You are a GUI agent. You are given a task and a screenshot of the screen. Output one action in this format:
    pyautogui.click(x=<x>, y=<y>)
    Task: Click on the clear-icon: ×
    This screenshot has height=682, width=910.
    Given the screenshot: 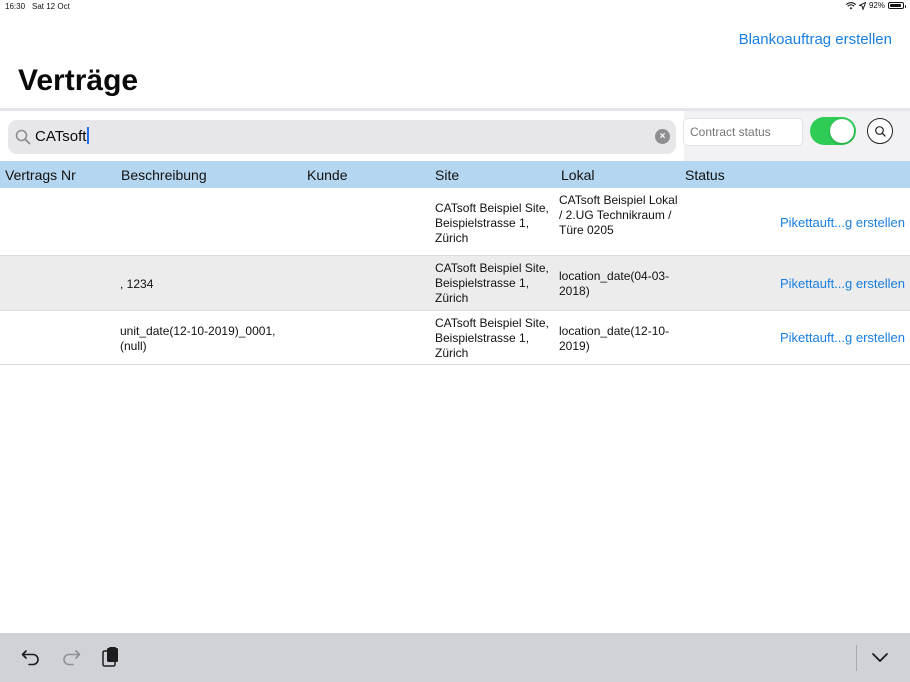 What is the action you would take?
    pyautogui.click(x=662, y=136)
    